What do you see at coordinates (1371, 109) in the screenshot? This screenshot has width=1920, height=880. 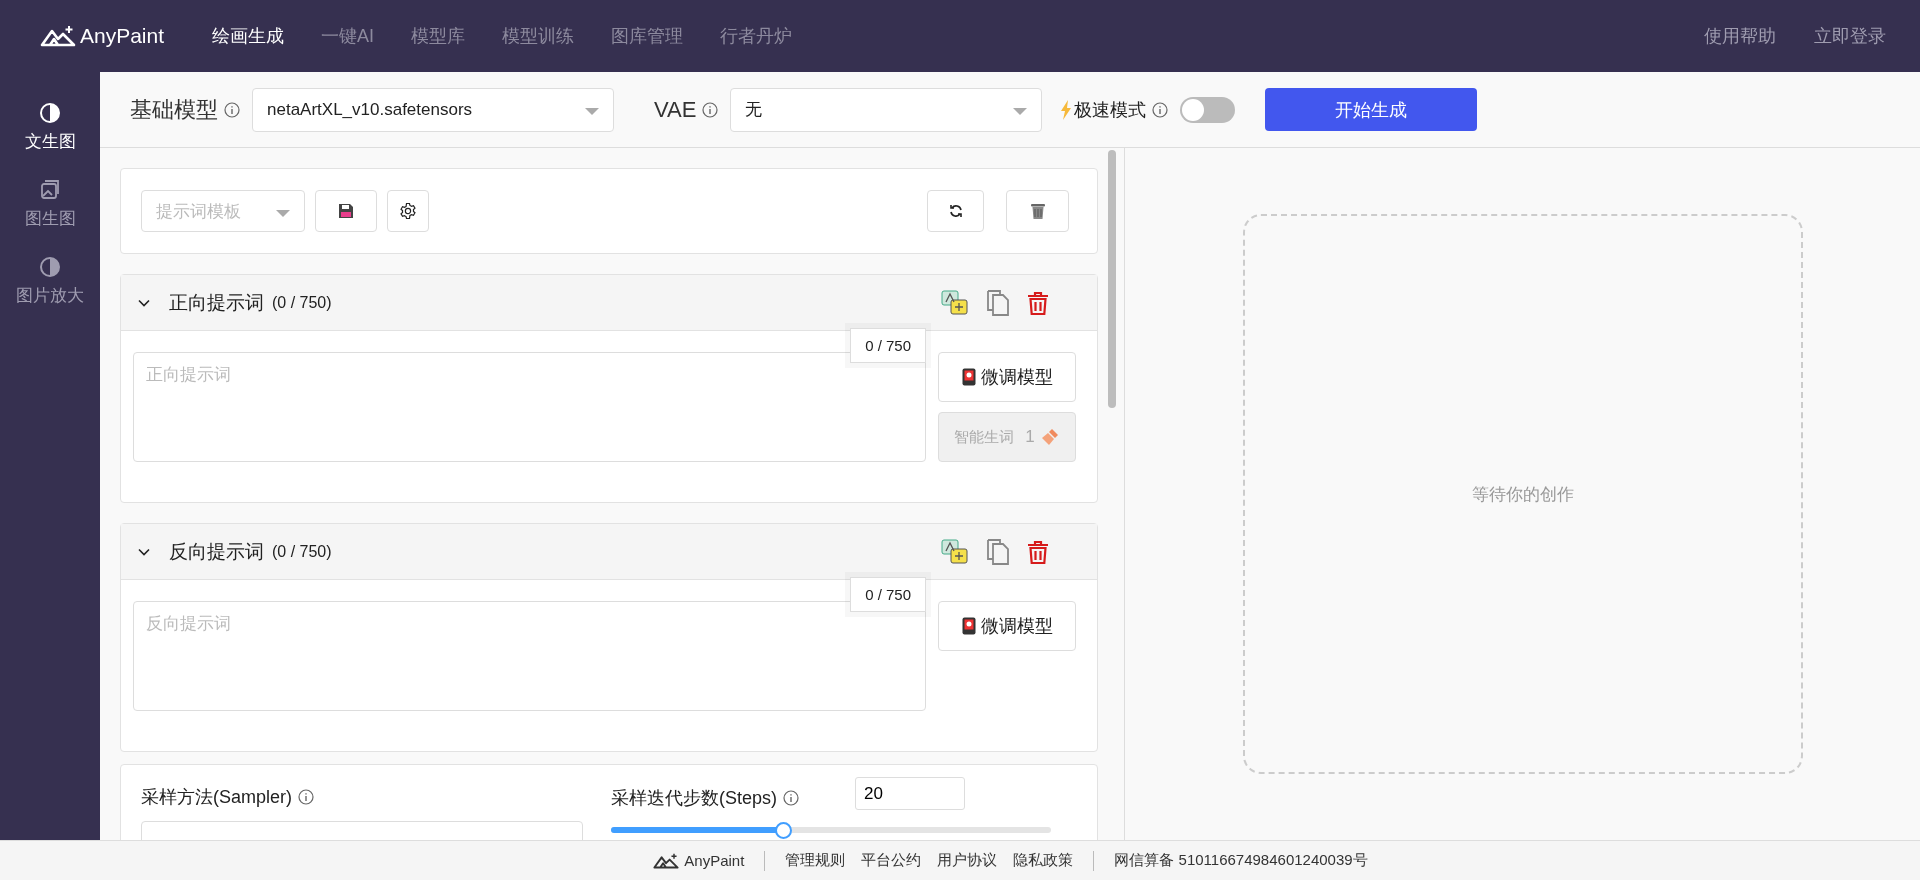 I see `generate-button: 开始生成` at bounding box center [1371, 109].